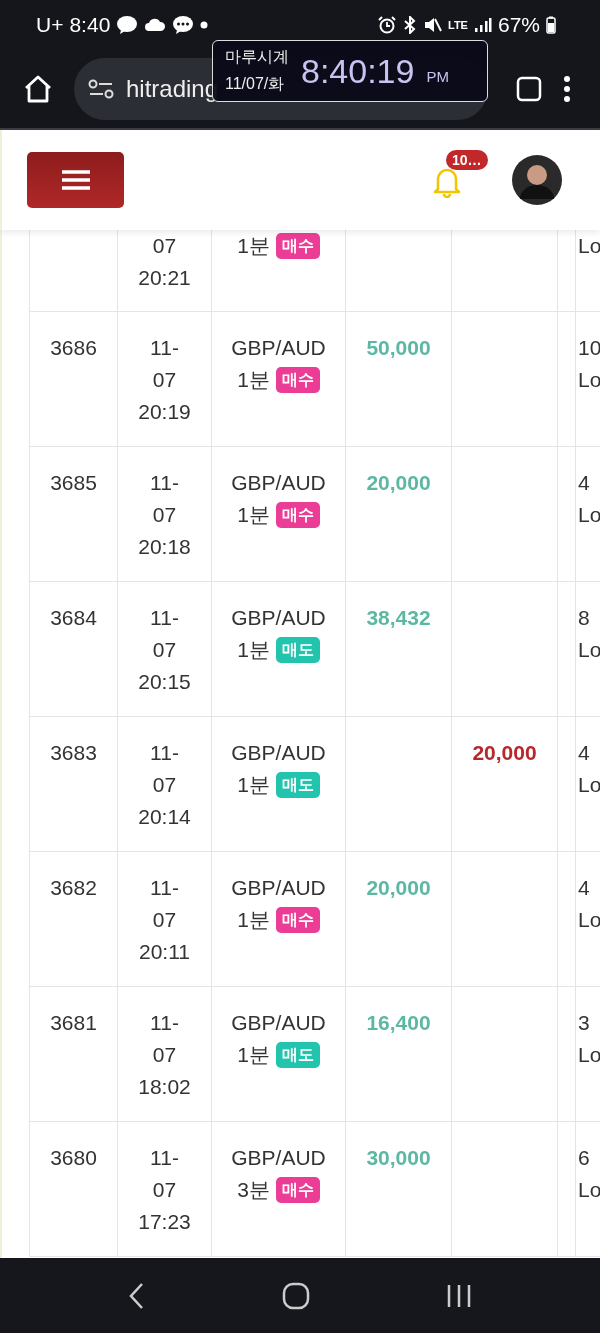  Describe the element at coordinates (253, 1190) in the screenshot. I see `period-text: 3분` at that location.